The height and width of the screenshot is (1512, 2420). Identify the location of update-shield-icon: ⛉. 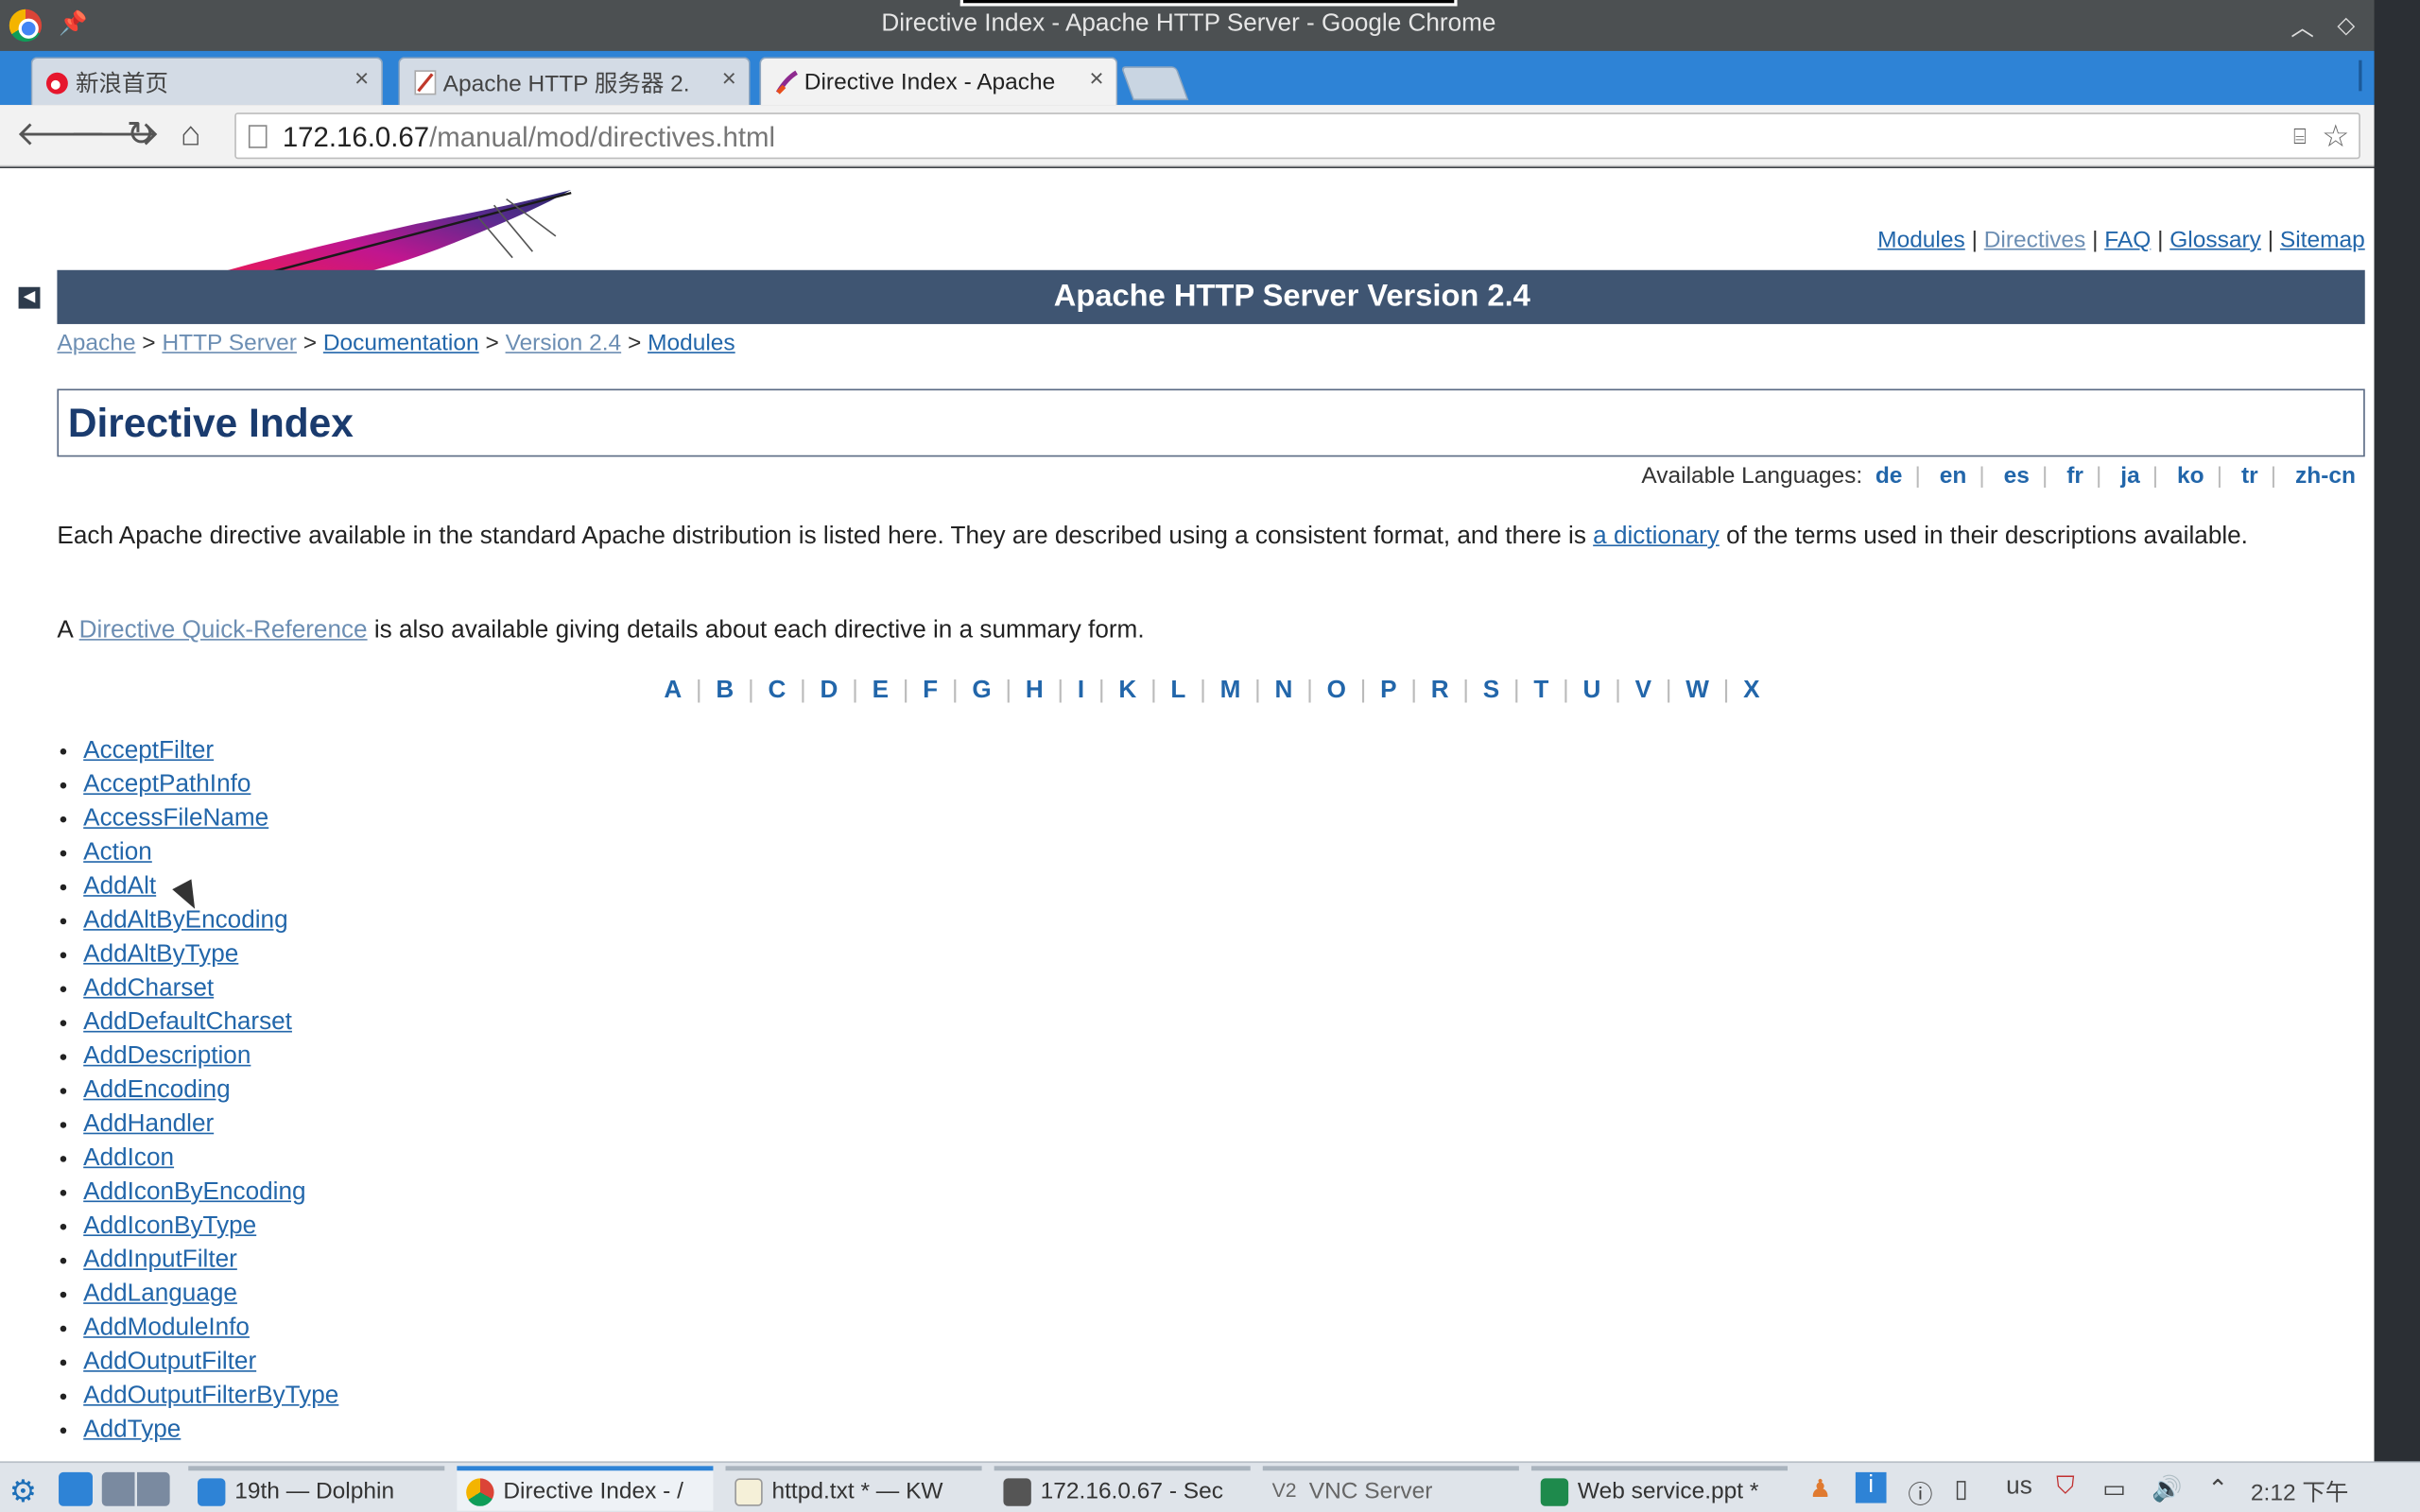
(2065, 1488).